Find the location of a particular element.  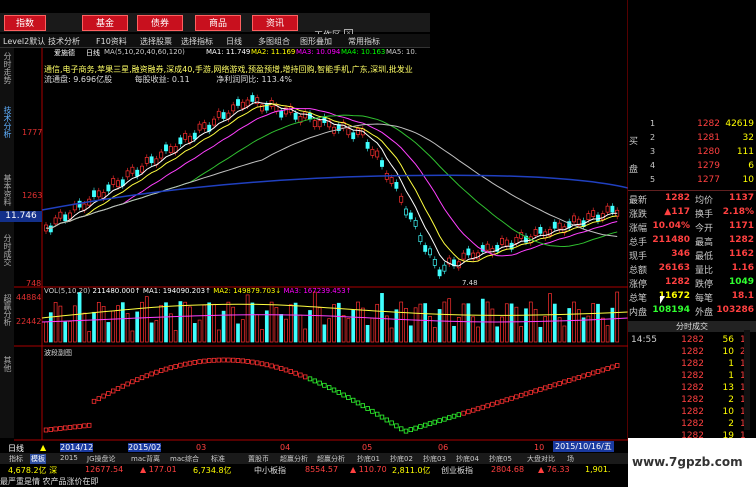

quote-row: 涨幅 10.04% 今开 1171 is located at coordinates (691, 227).